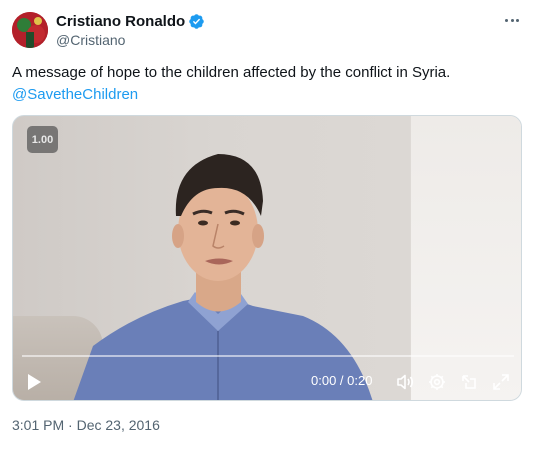 The width and height of the screenshot is (536, 449). I want to click on mention-link: @SavetheChildren, so click(268, 95).